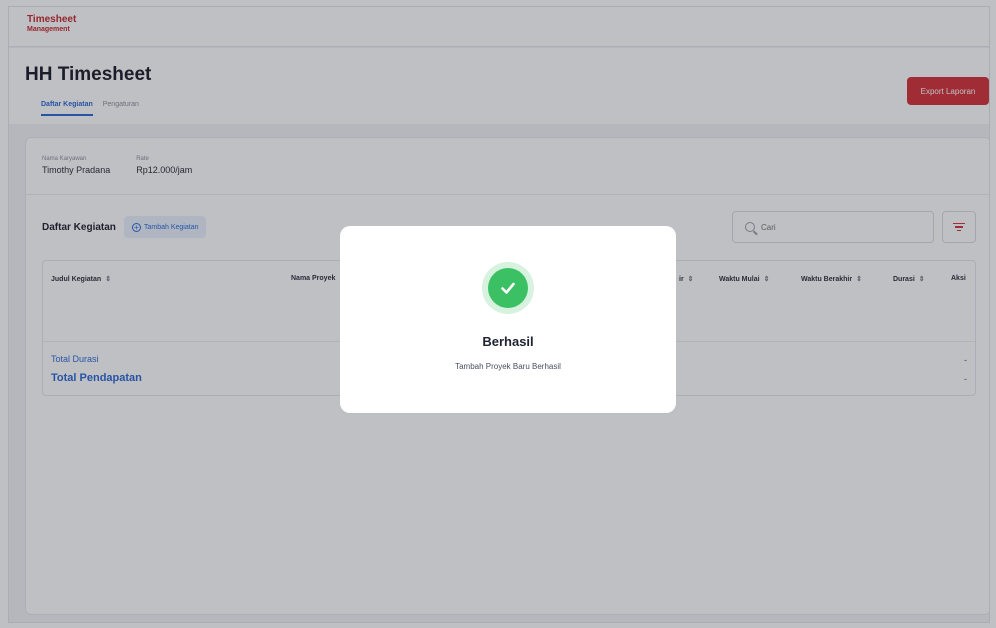 The height and width of the screenshot is (628, 996). I want to click on success-dialog: Berhasil Tambah Proyek Baru Berhasil, so click(508, 319).